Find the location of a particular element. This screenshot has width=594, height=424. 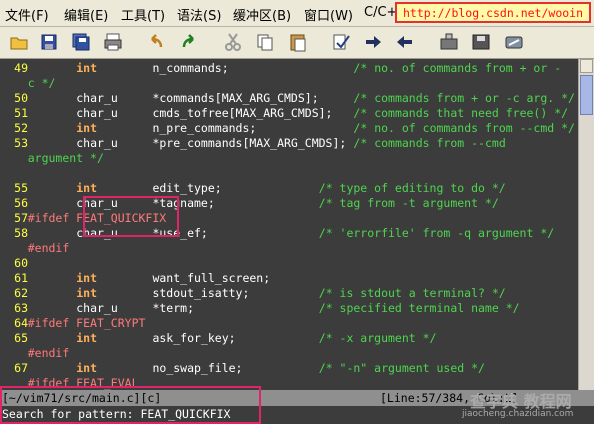

menu-item-3: 语法(S) is located at coordinates (199, 14).